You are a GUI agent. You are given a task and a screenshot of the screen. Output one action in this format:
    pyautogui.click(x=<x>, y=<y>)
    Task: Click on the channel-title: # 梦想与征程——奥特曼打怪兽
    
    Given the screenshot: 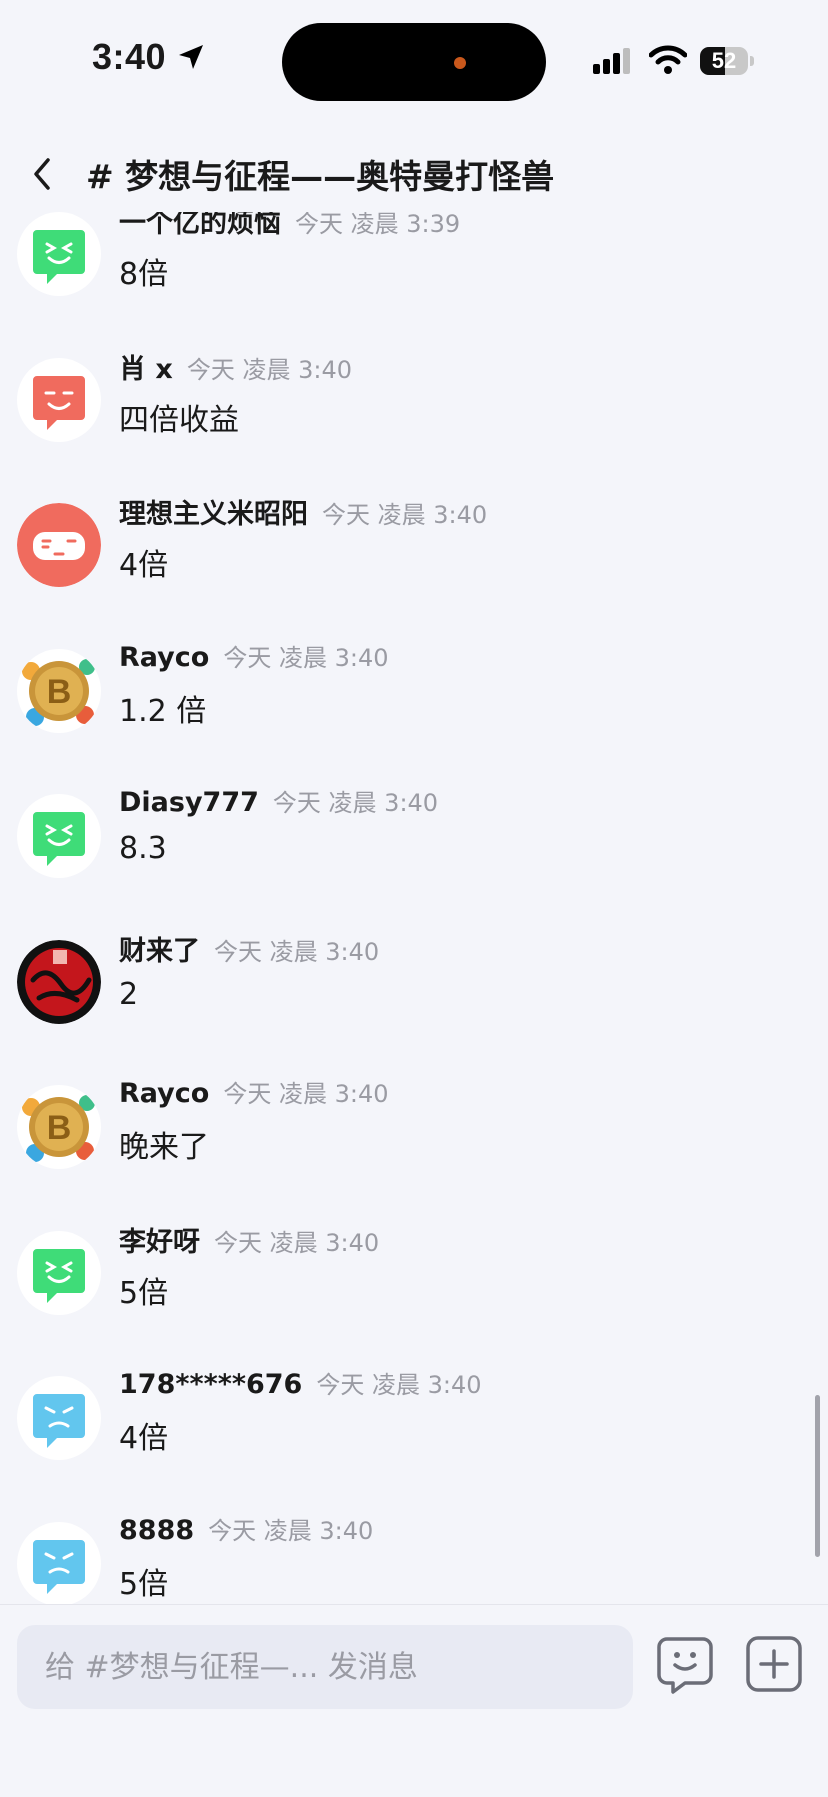 What is the action you would take?
    pyautogui.click(x=320, y=174)
    